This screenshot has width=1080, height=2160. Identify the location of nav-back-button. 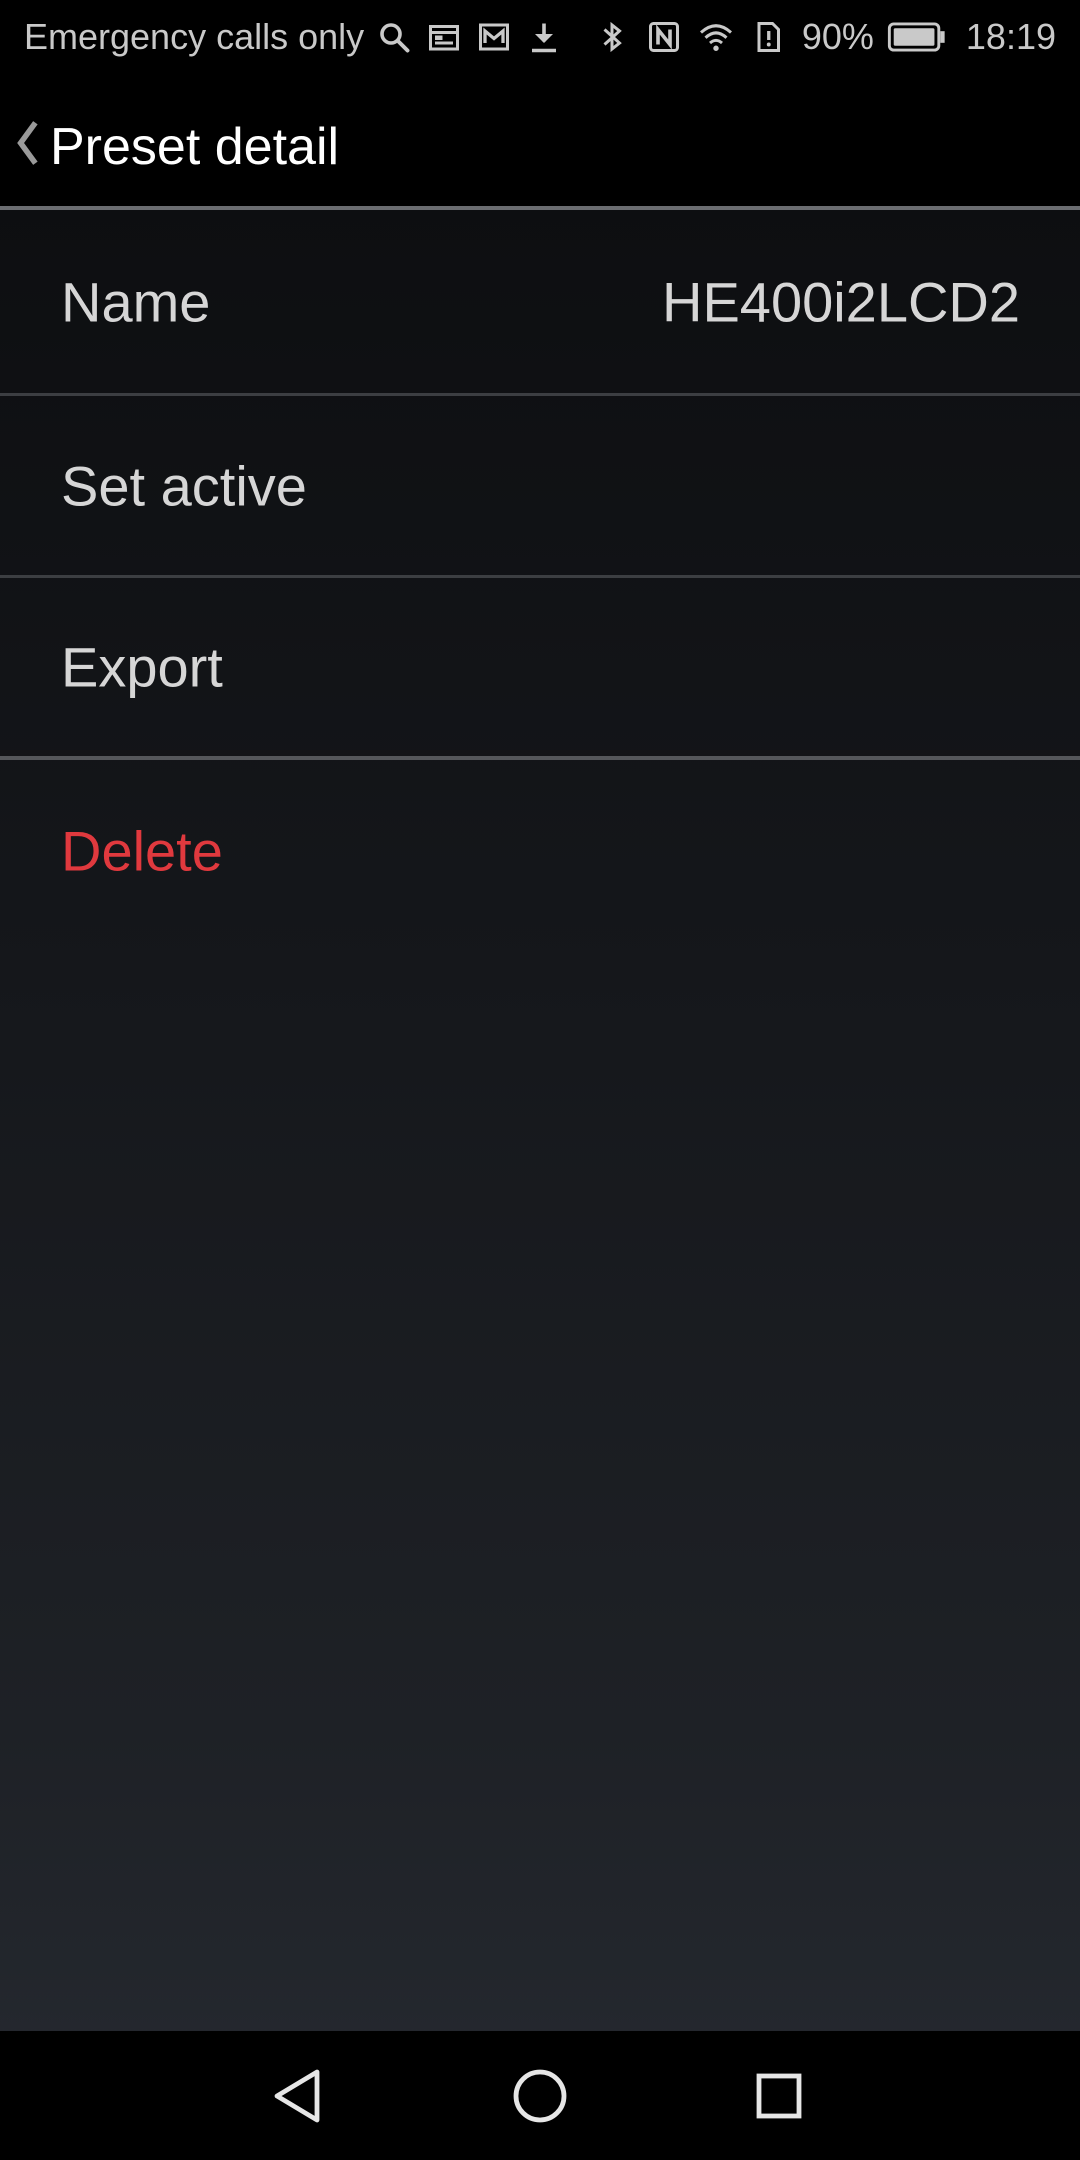
(299, 2096).